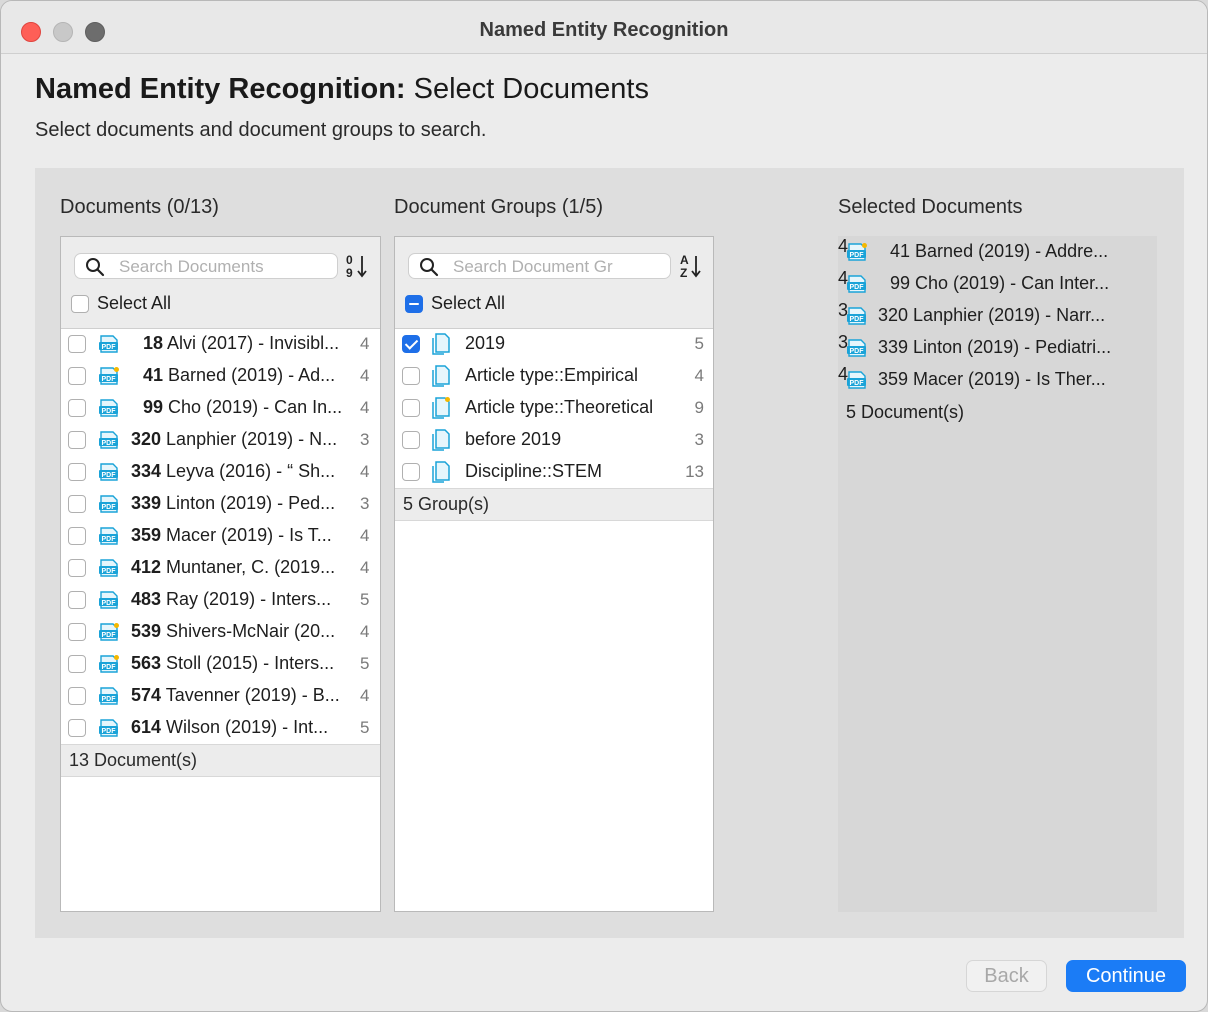 The height and width of the screenshot is (1012, 1208). I want to click on selected-document-id: 41, so click(900, 251).